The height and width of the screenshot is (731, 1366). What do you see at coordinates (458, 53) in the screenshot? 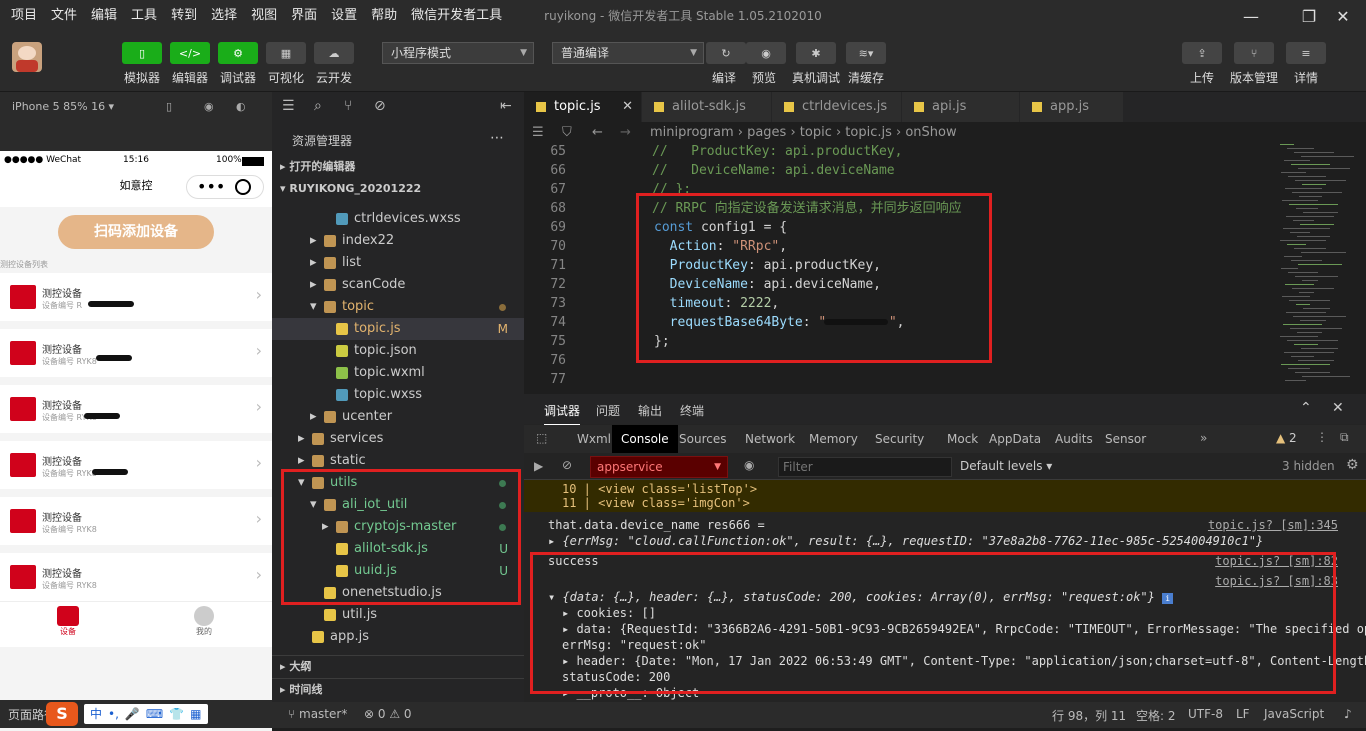
I see `mode-select: 小程序模式 ▼` at bounding box center [458, 53].